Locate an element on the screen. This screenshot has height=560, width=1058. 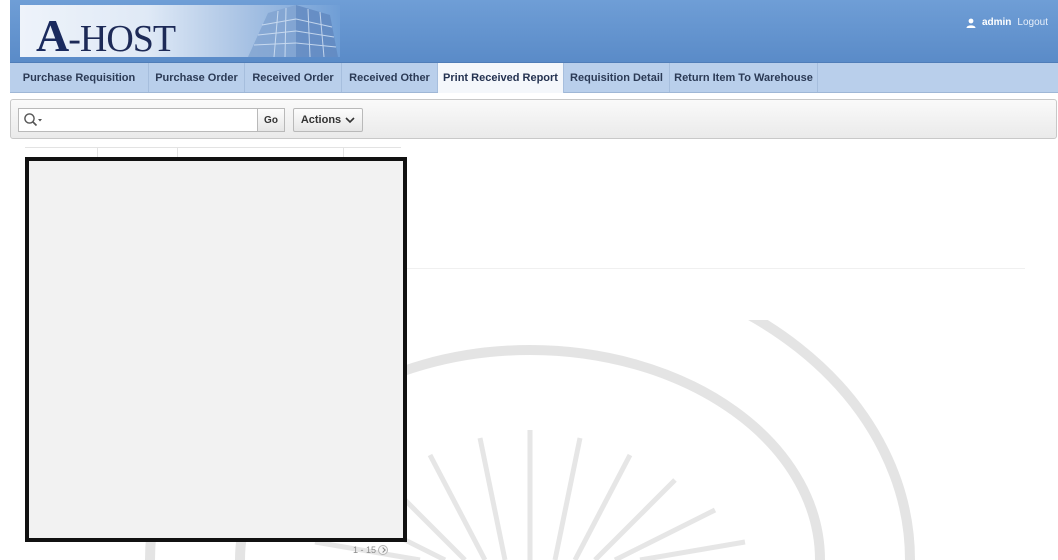
logo-wordmark: A-HOST is located at coordinates (106, 33).